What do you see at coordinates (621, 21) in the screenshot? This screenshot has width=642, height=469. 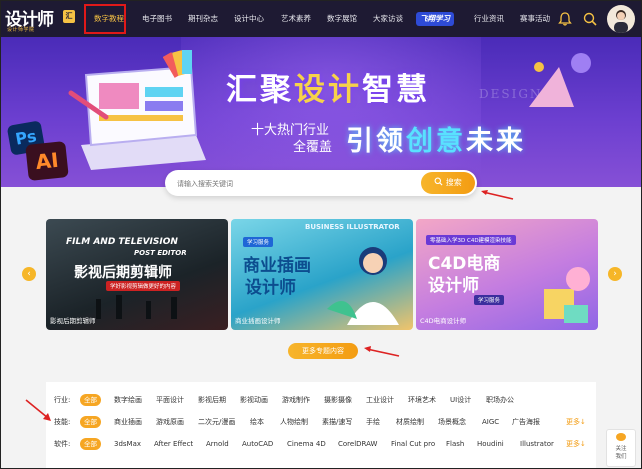 I see `avatar-figure-icon` at bounding box center [621, 21].